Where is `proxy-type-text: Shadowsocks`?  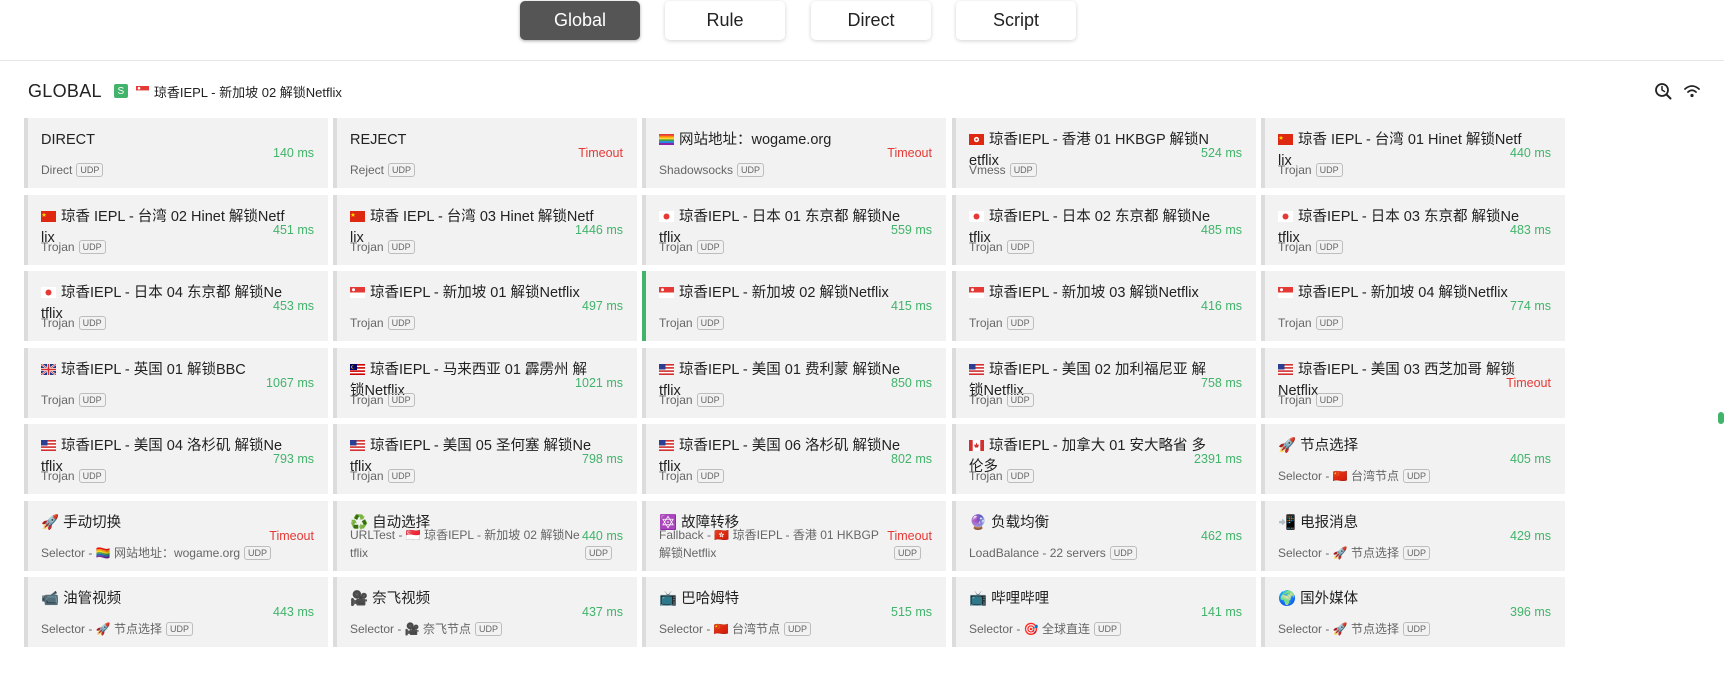 proxy-type-text: Shadowsocks is located at coordinates (696, 170).